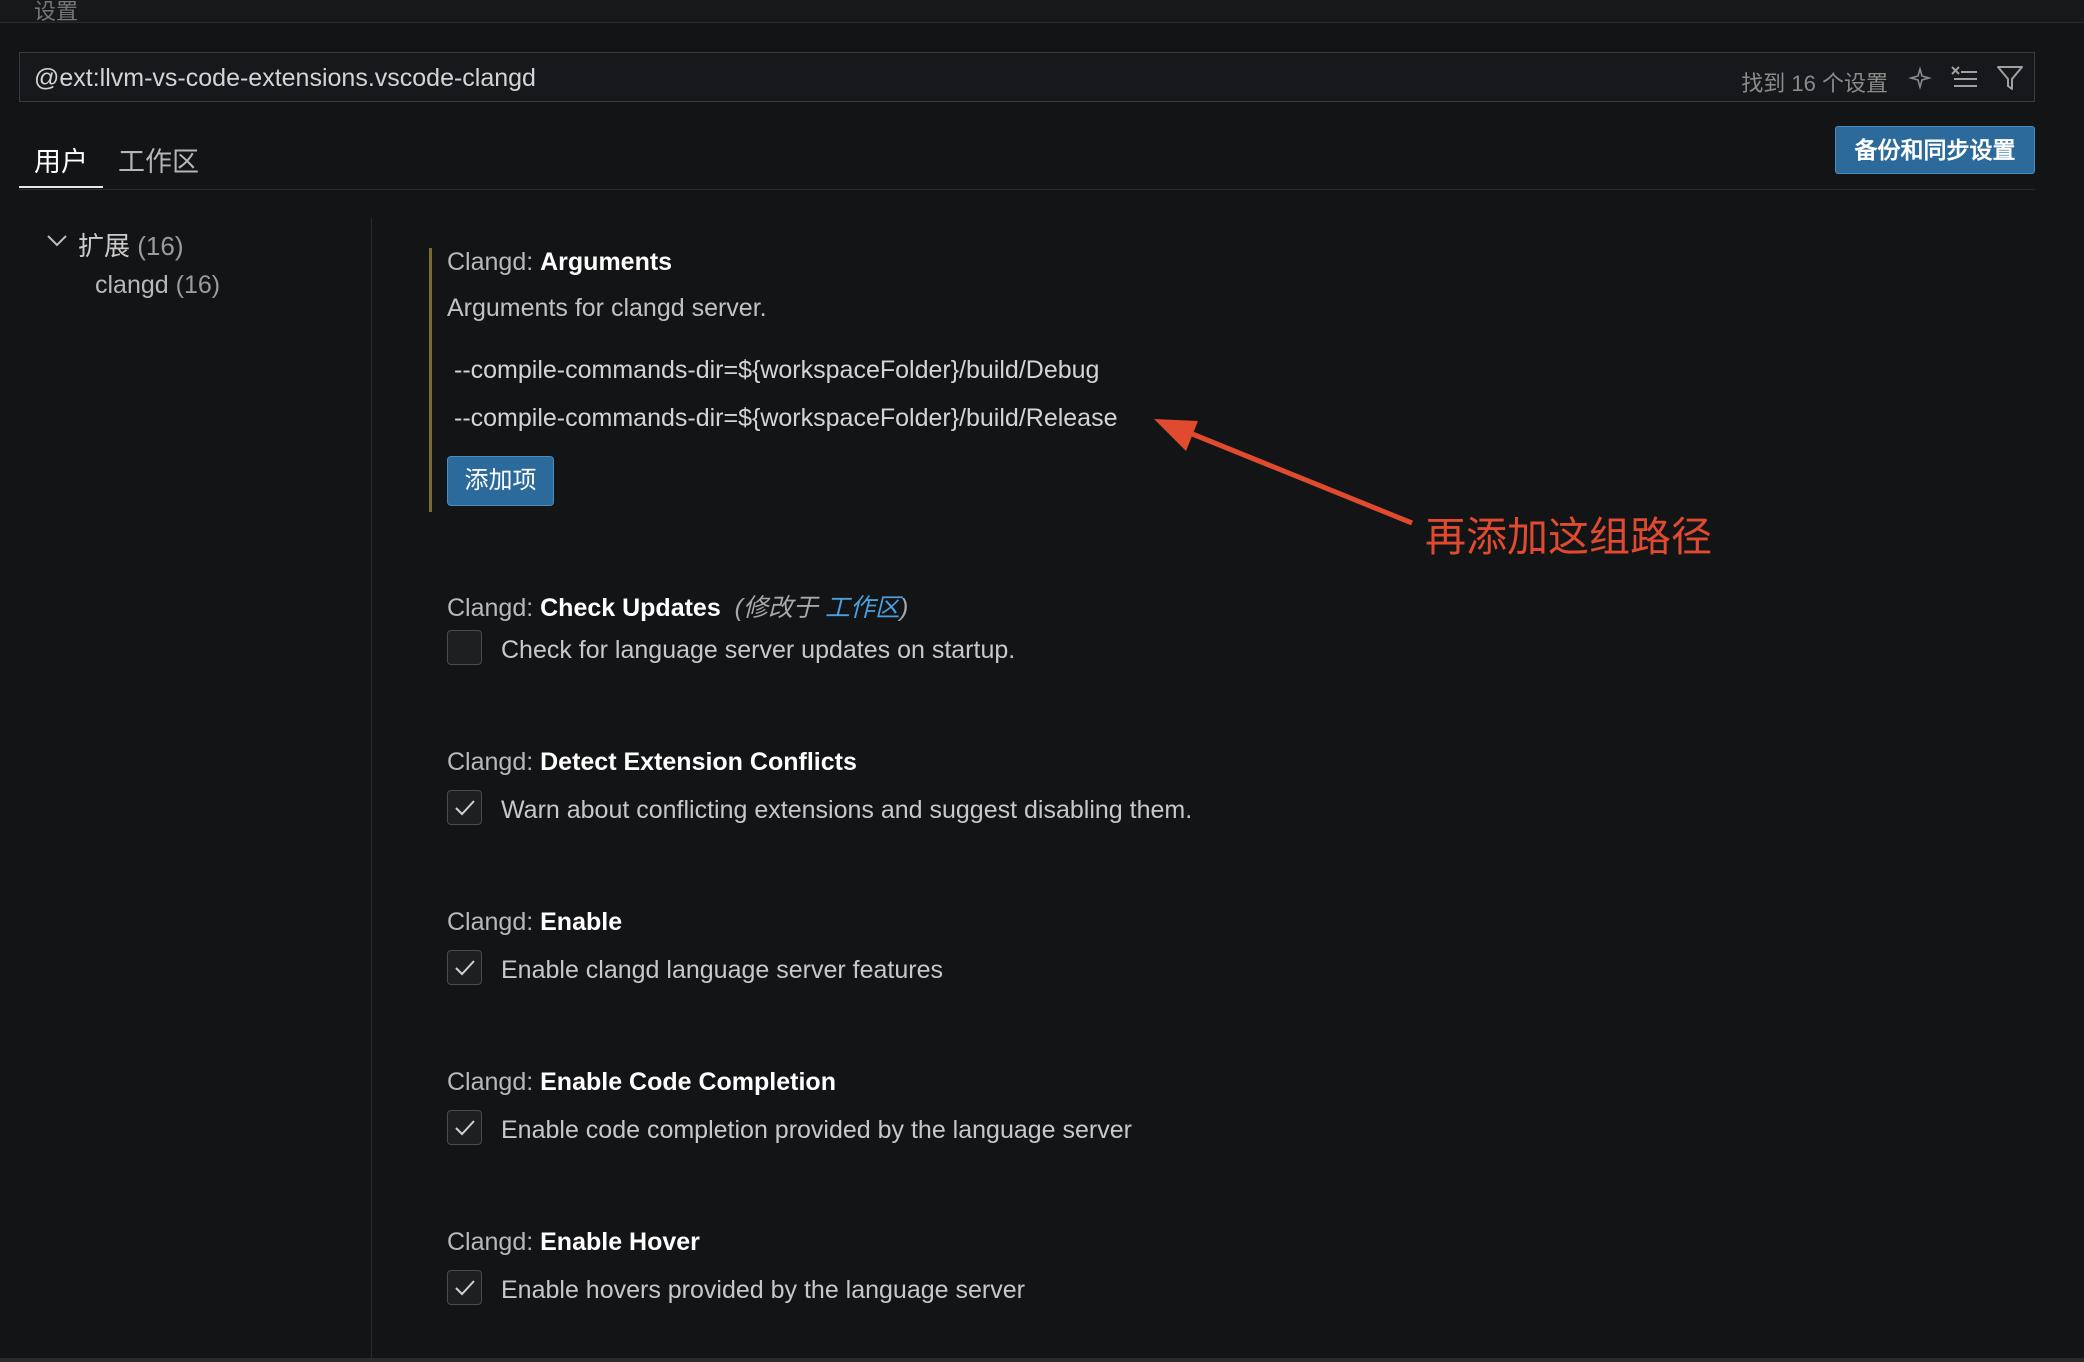 The height and width of the screenshot is (1362, 2084). Describe the element at coordinates (535, 922) in the screenshot. I see `setting-title-enable: Clangd: Enable` at that location.